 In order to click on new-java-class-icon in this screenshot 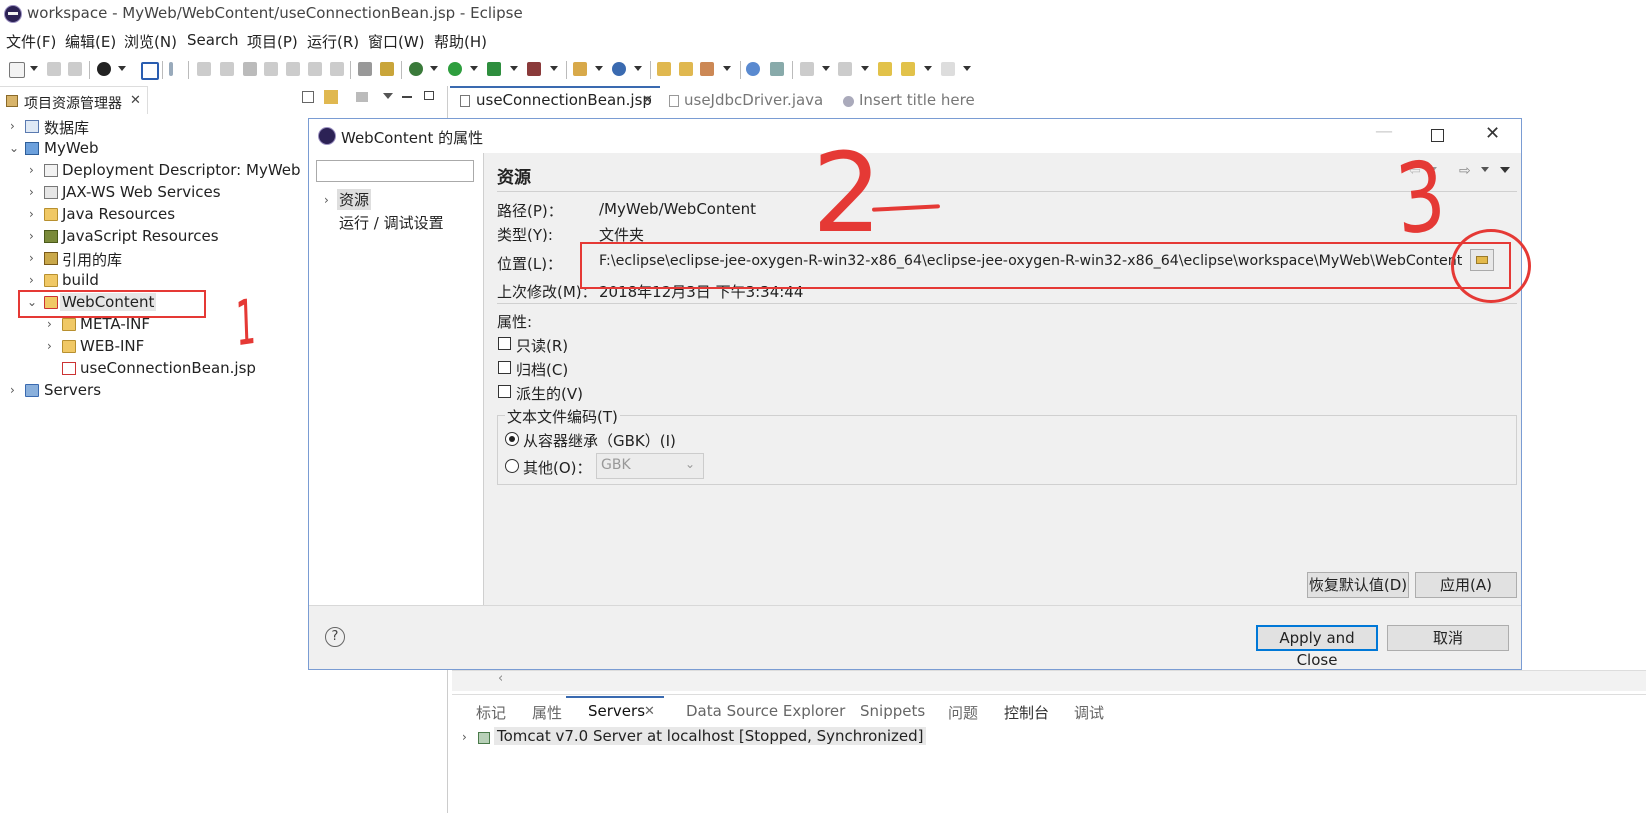, I will do `click(619, 69)`.